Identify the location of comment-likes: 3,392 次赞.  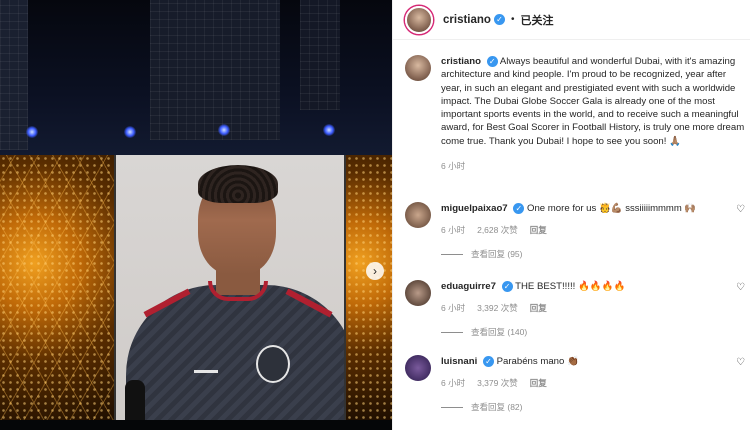
(497, 308).